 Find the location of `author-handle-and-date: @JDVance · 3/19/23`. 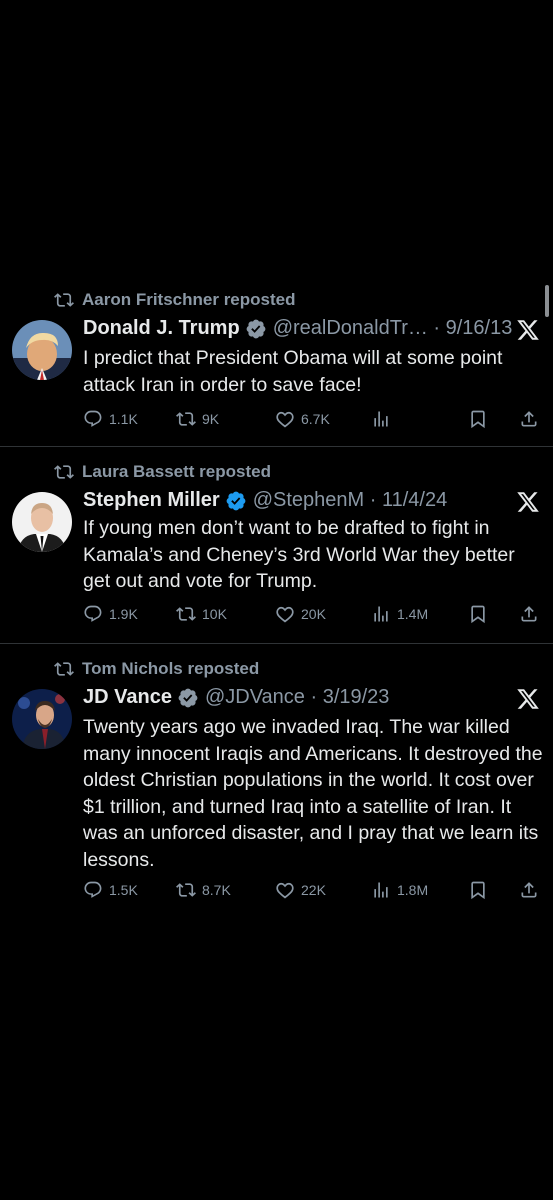

author-handle-and-date: @JDVance · 3/19/23 is located at coordinates (297, 697).